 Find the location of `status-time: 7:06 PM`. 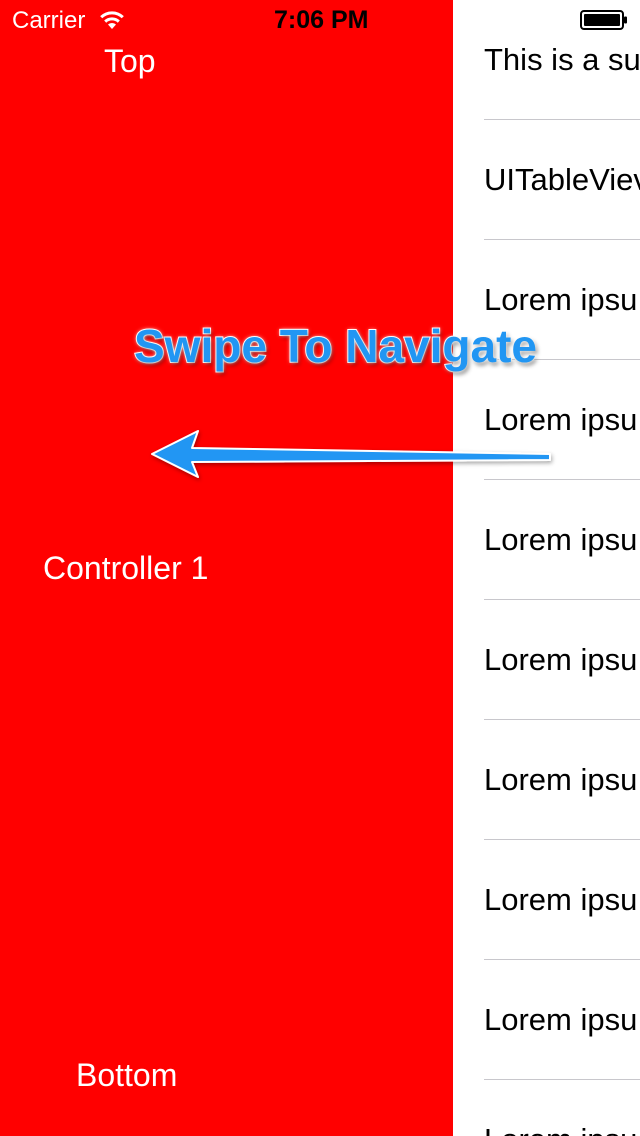

status-time: 7:06 PM is located at coordinates (321, 20).